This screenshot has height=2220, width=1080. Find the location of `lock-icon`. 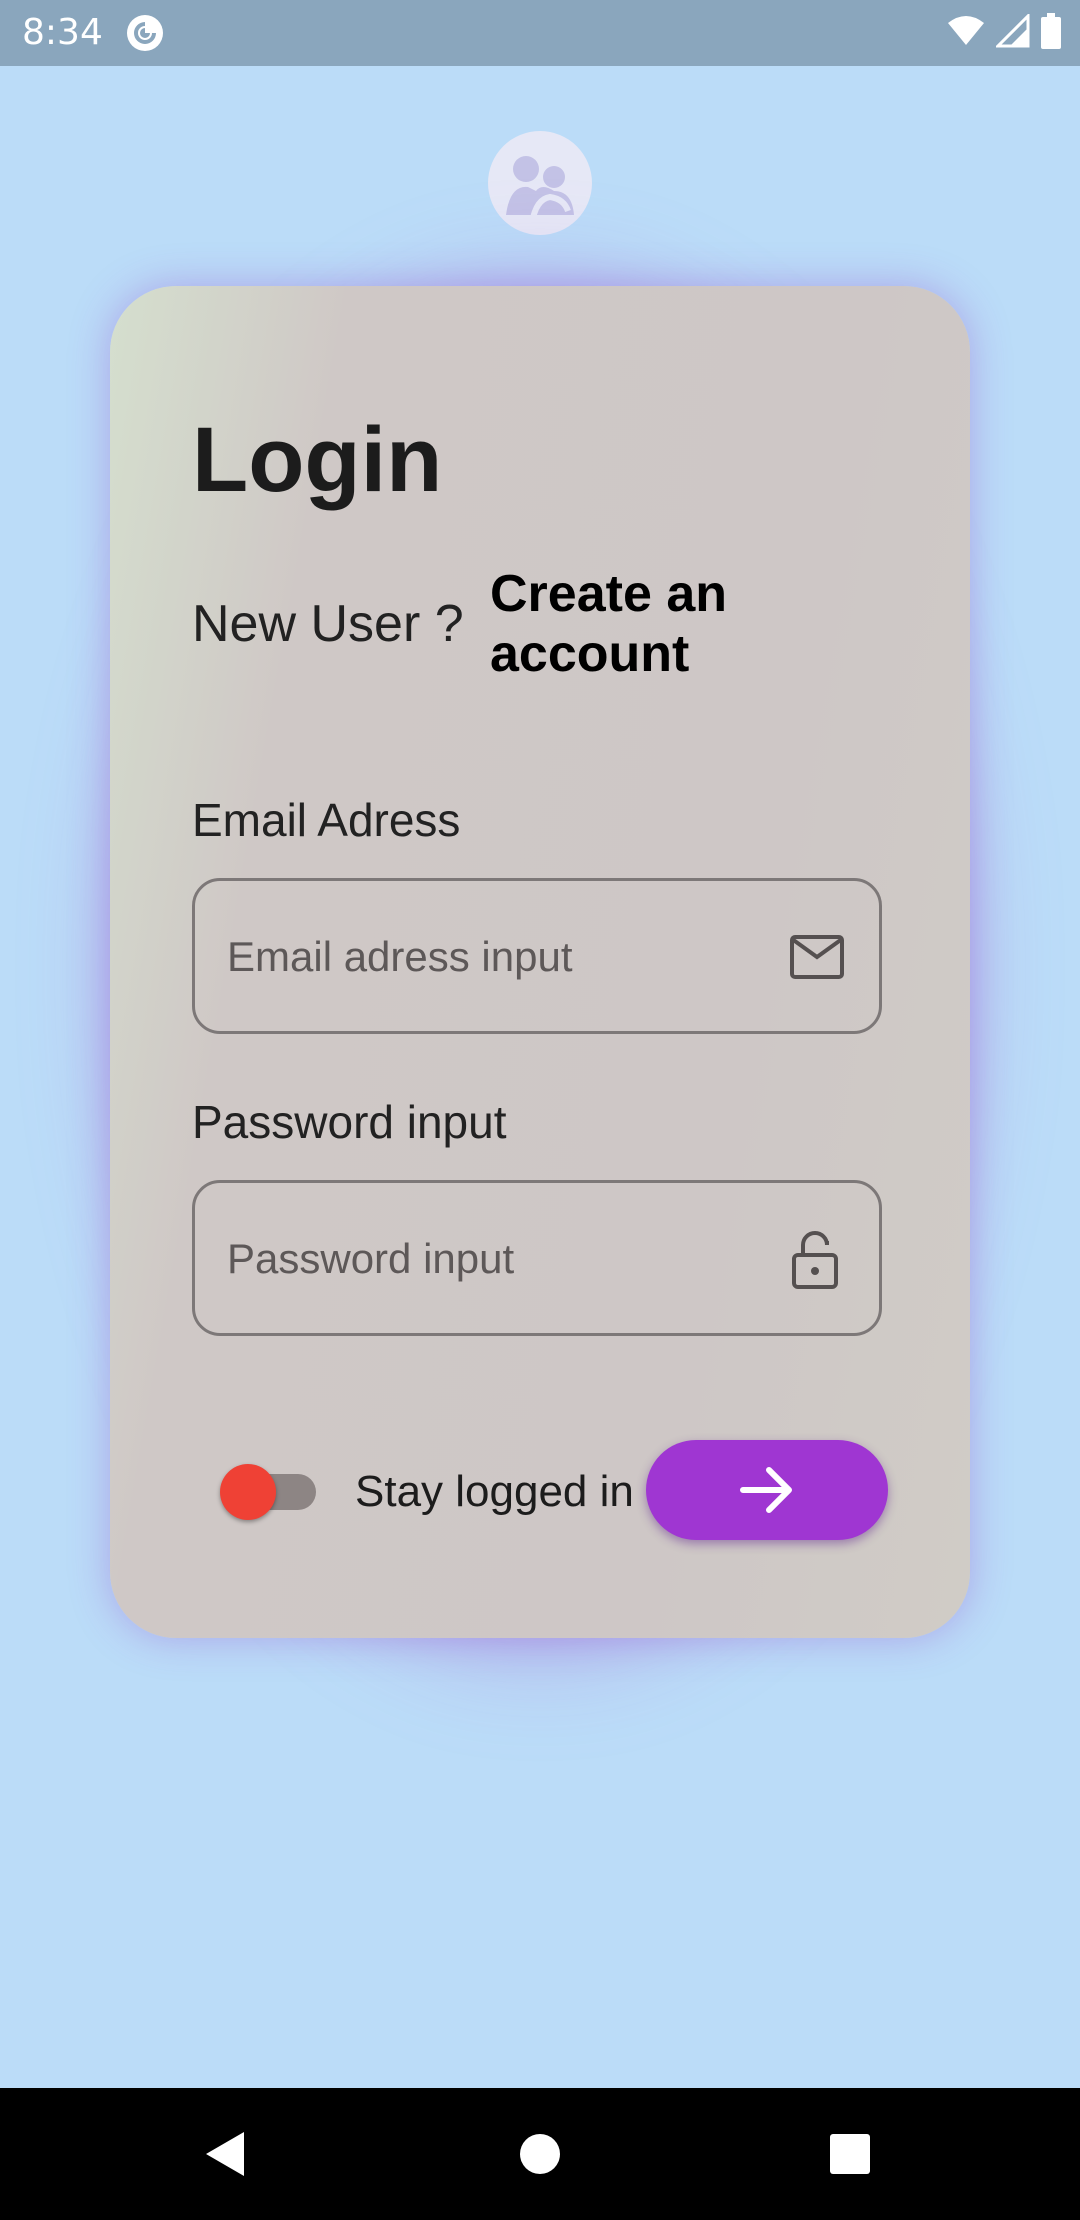

lock-icon is located at coordinates (815, 1259).